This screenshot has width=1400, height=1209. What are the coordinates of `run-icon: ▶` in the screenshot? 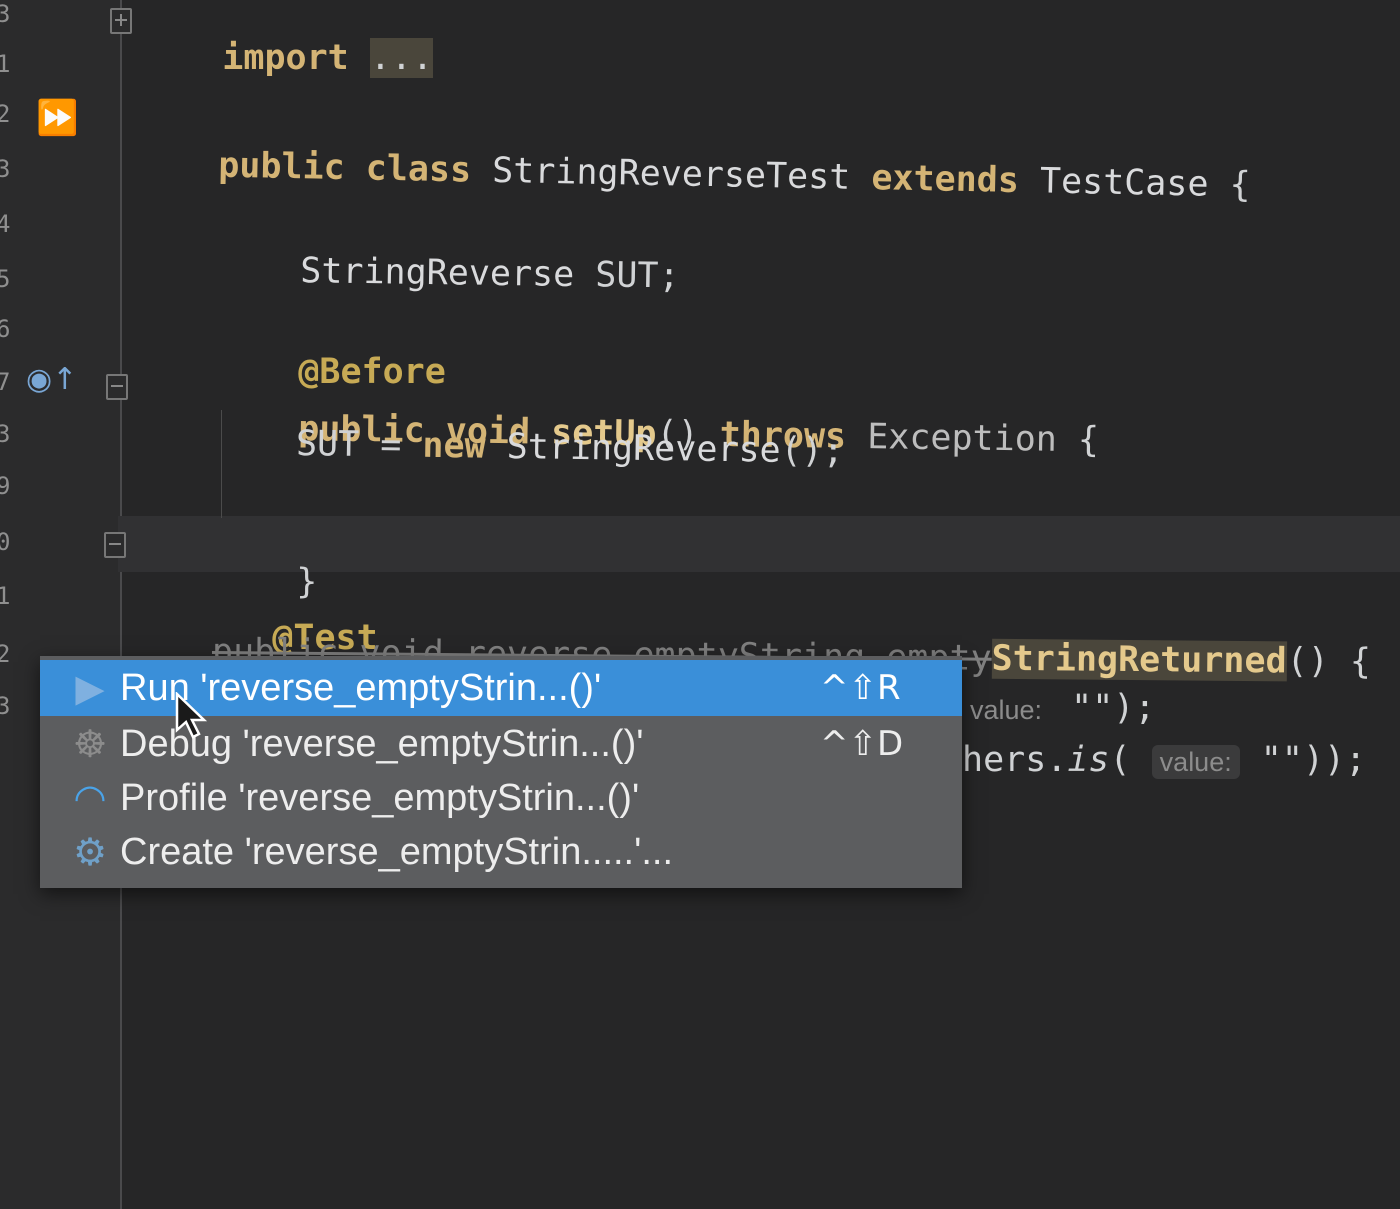 It's located at (90, 688).